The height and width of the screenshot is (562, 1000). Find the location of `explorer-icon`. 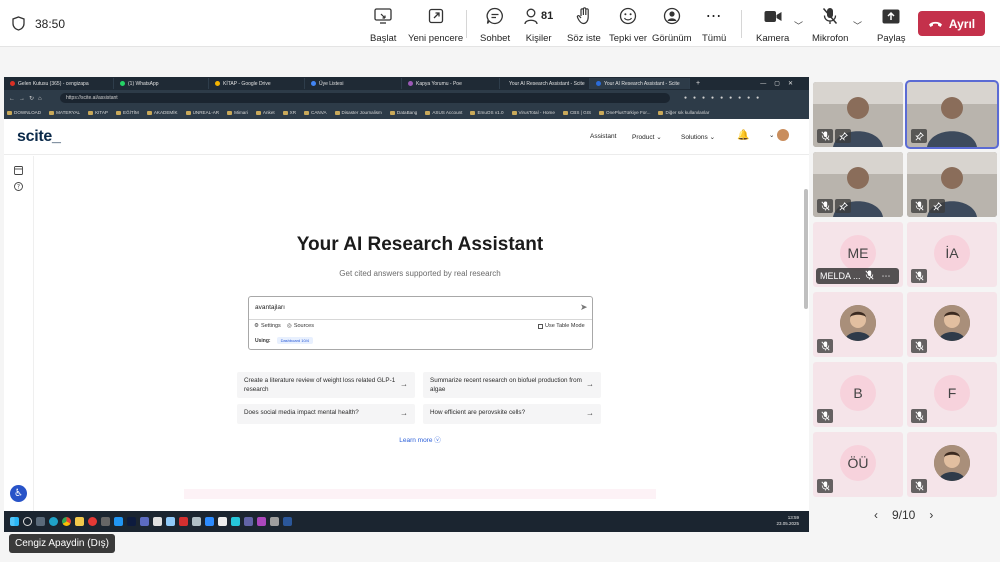

explorer-icon is located at coordinates (79, 521).